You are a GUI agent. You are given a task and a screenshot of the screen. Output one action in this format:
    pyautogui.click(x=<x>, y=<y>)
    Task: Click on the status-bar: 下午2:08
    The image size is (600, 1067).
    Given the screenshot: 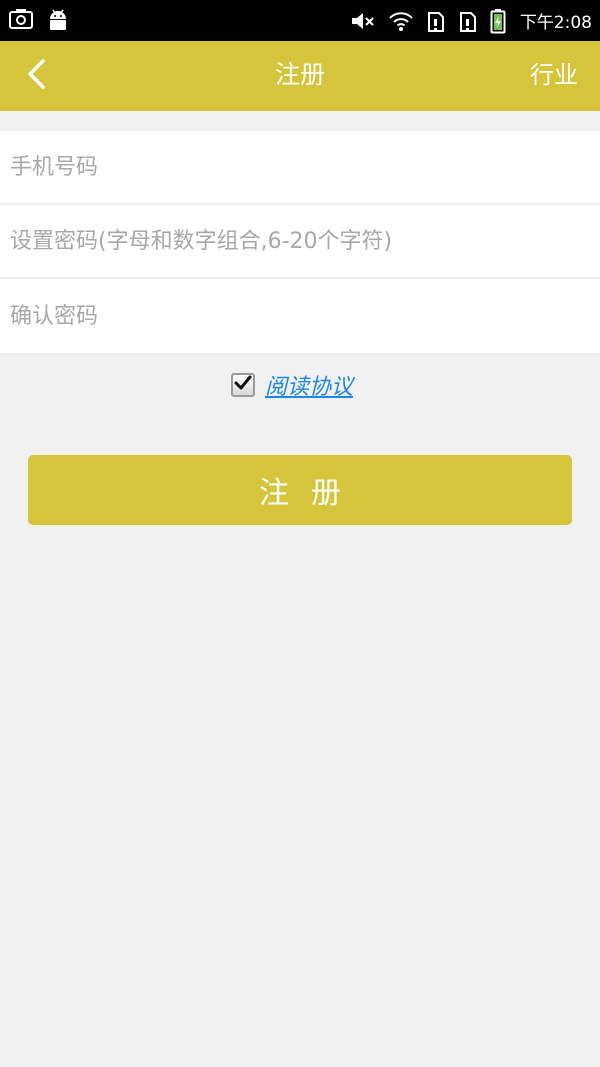 What is the action you would take?
    pyautogui.click(x=300, y=20)
    